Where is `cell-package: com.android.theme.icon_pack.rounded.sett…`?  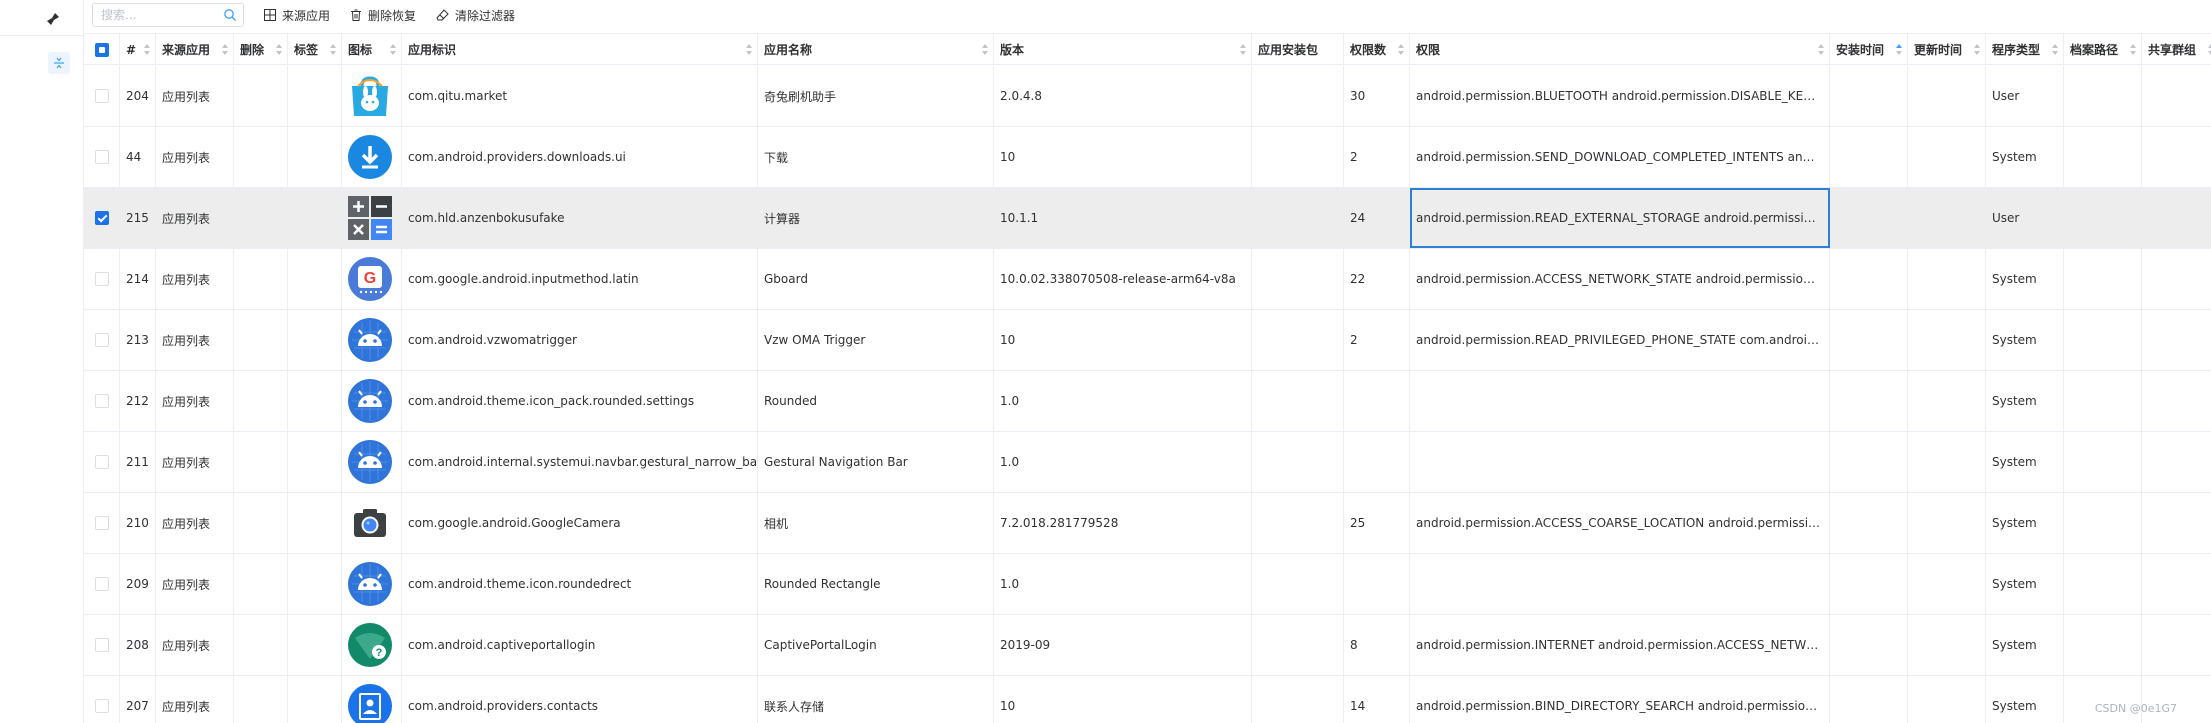
cell-package: com.android.theme.icon_pack.rounded.sett… is located at coordinates (580, 401).